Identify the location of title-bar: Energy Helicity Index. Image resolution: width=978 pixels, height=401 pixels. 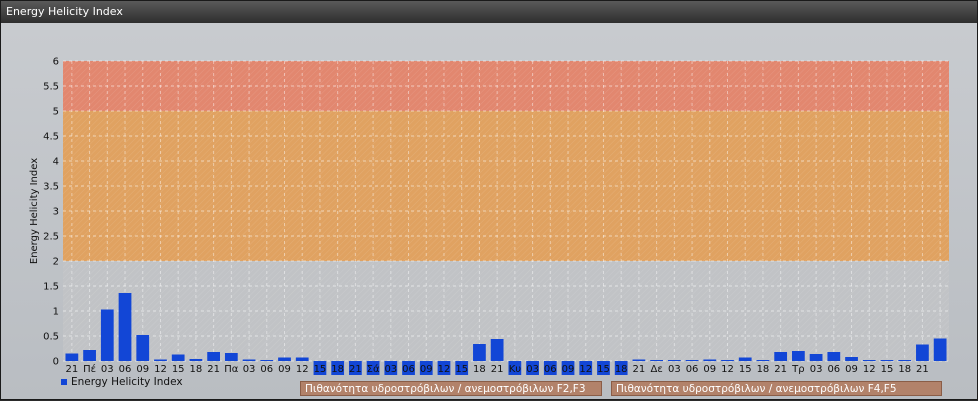
(489, 12).